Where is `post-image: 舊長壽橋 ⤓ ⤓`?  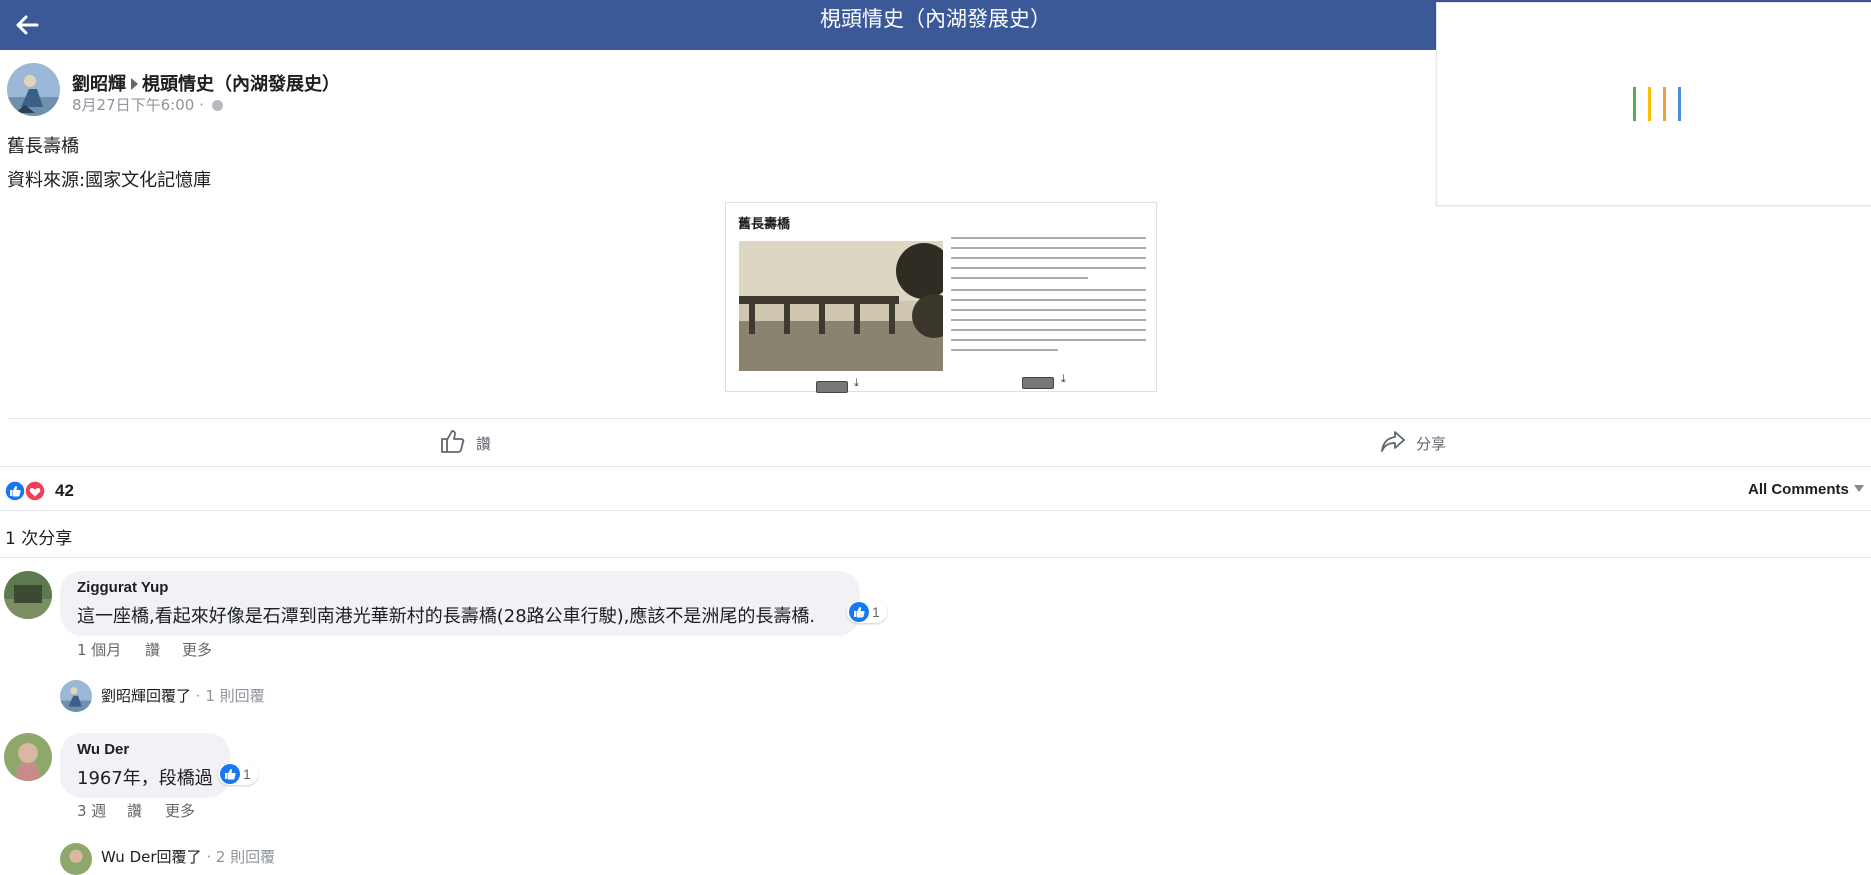 post-image: 舊長壽橋 ⤓ ⤓ is located at coordinates (941, 297).